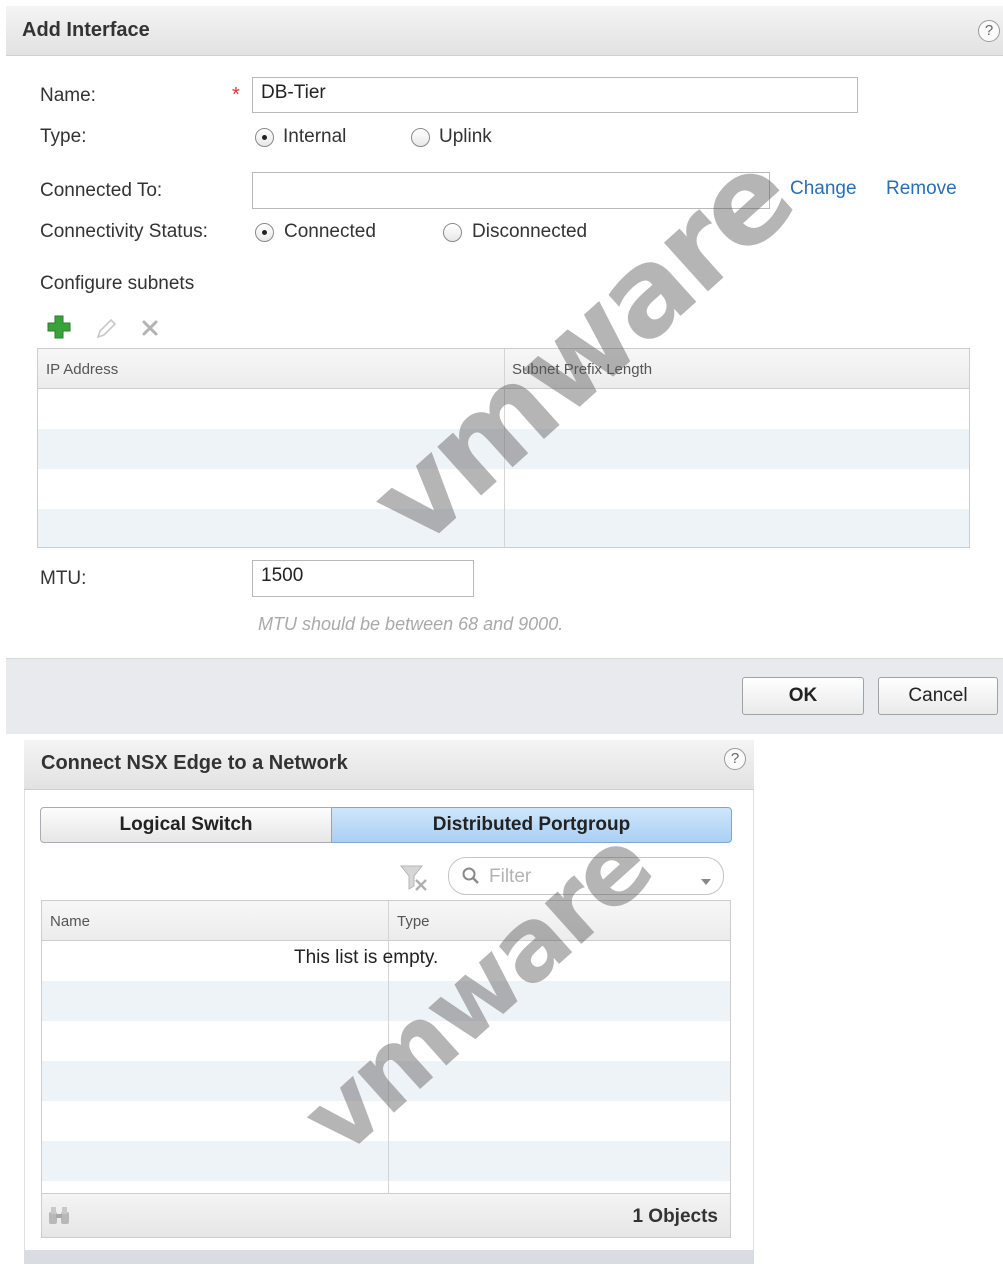 This screenshot has width=1003, height=1264. Describe the element at coordinates (59, 327) in the screenshot. I see `add-icon` at that location.